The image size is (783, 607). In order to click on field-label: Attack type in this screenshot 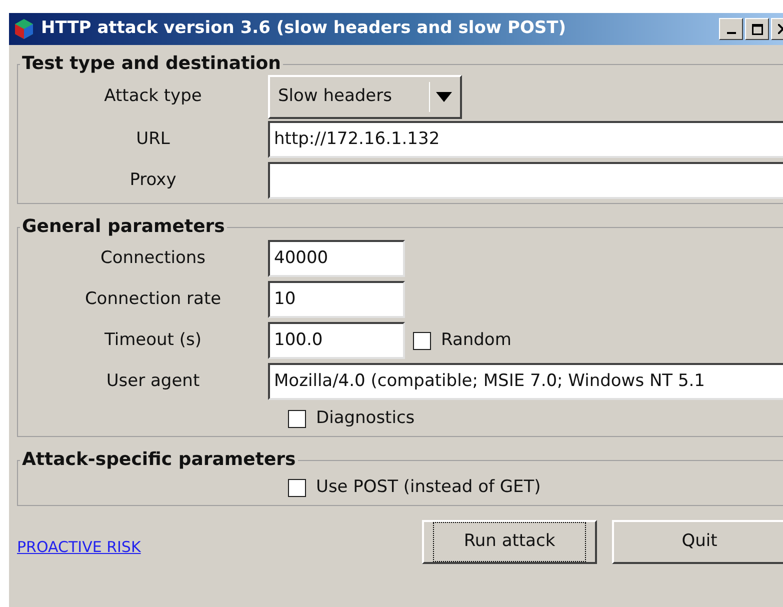, I will do `click(153, 96)`.